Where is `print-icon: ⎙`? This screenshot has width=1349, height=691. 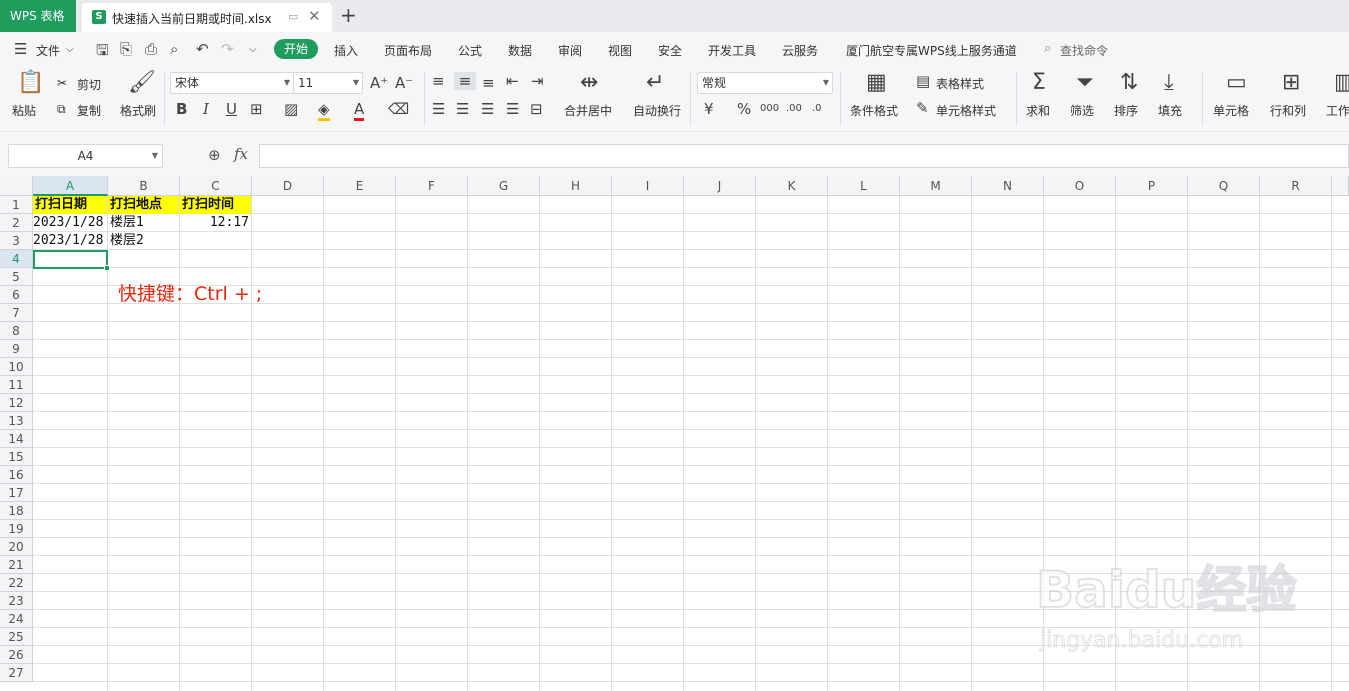
print-icon: ⎙ is located at coordinates (151, 49).